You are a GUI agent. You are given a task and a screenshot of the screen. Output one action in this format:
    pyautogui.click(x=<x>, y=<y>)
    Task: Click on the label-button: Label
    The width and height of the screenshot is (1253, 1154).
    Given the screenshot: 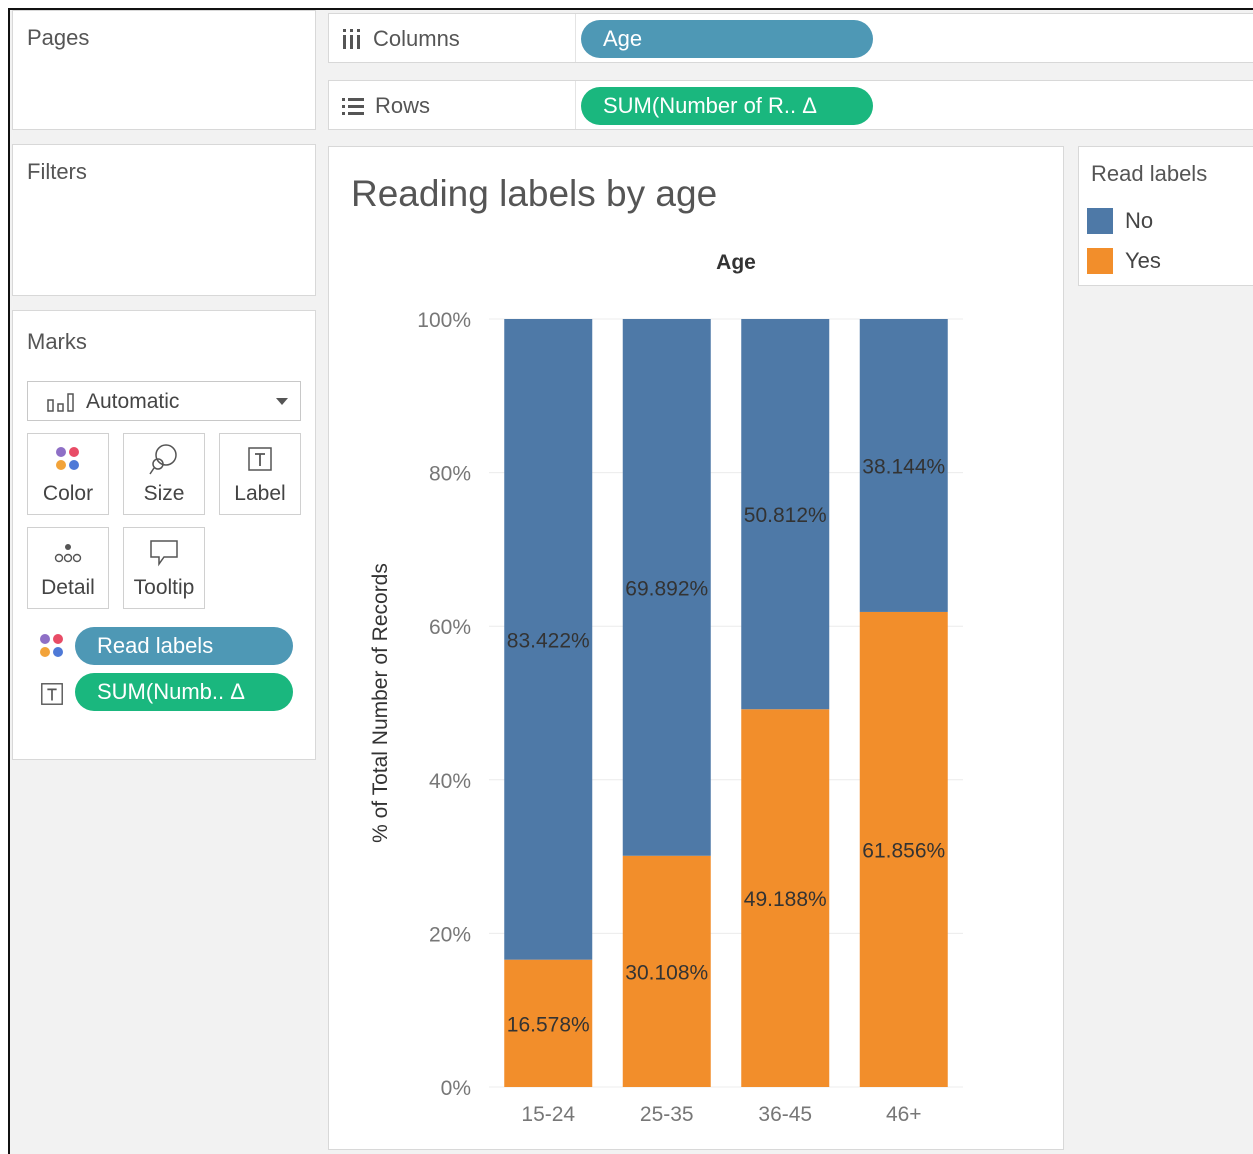 What is the action you would take?
    pyautogui.click(x=260, y=474)
    